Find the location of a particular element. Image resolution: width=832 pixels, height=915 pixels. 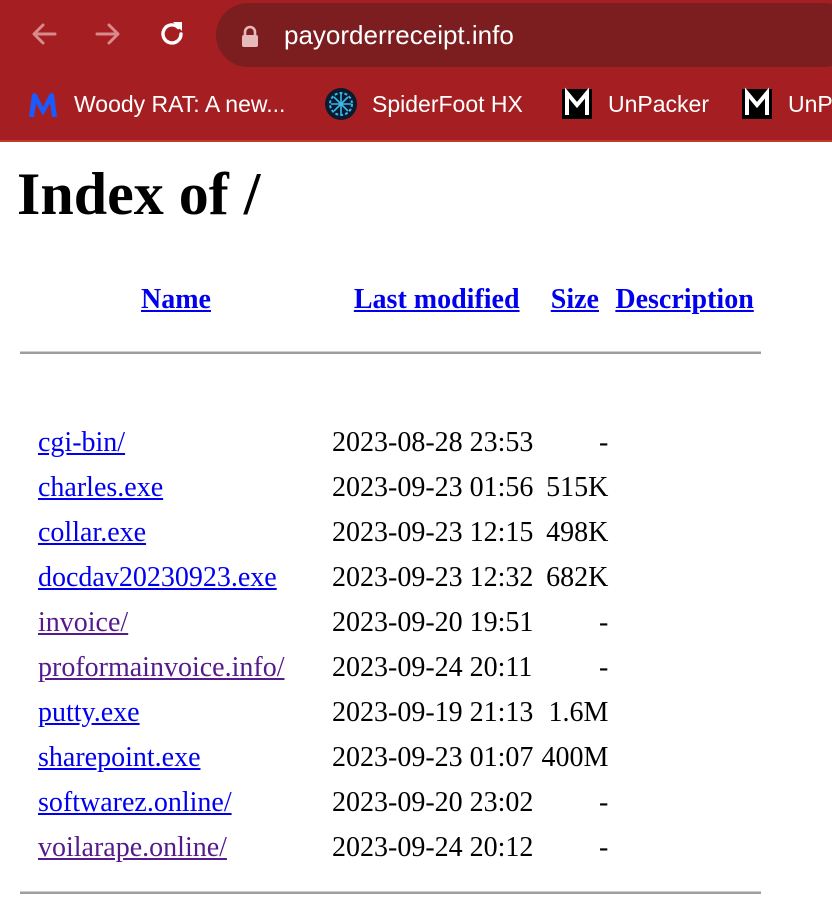

file-name-cell: sharepoint.exe is located at coordinates (176, 757).